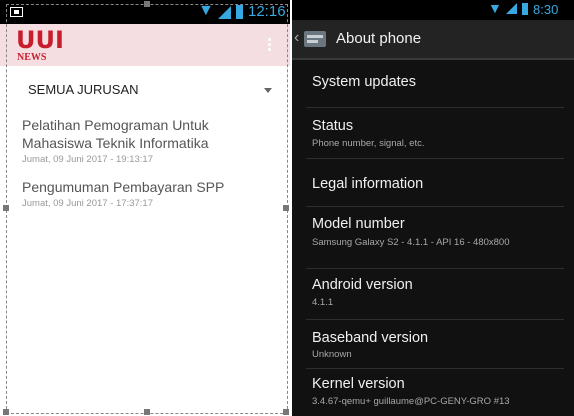 The image size is (574, 416). What do you see at coordinates (315, 39) in the screenshot?
I see `settings-icon` at bounding box center [315, 39].